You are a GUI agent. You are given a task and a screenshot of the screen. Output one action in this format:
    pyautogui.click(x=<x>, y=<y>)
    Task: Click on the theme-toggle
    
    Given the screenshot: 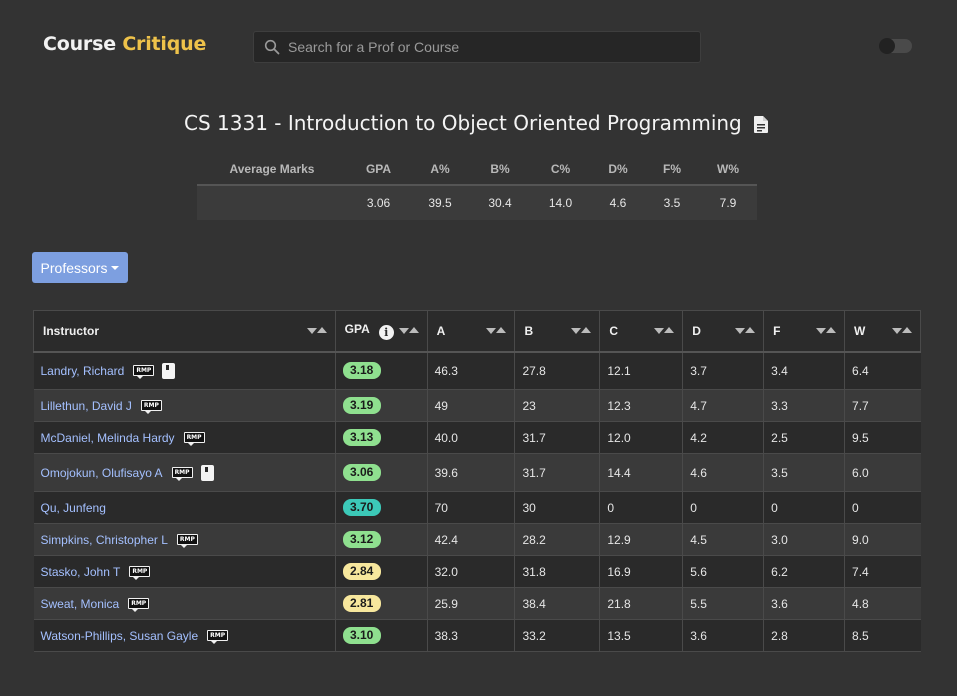 What is the action you would take?
    pyautogui.click(x=895, y=46)
    